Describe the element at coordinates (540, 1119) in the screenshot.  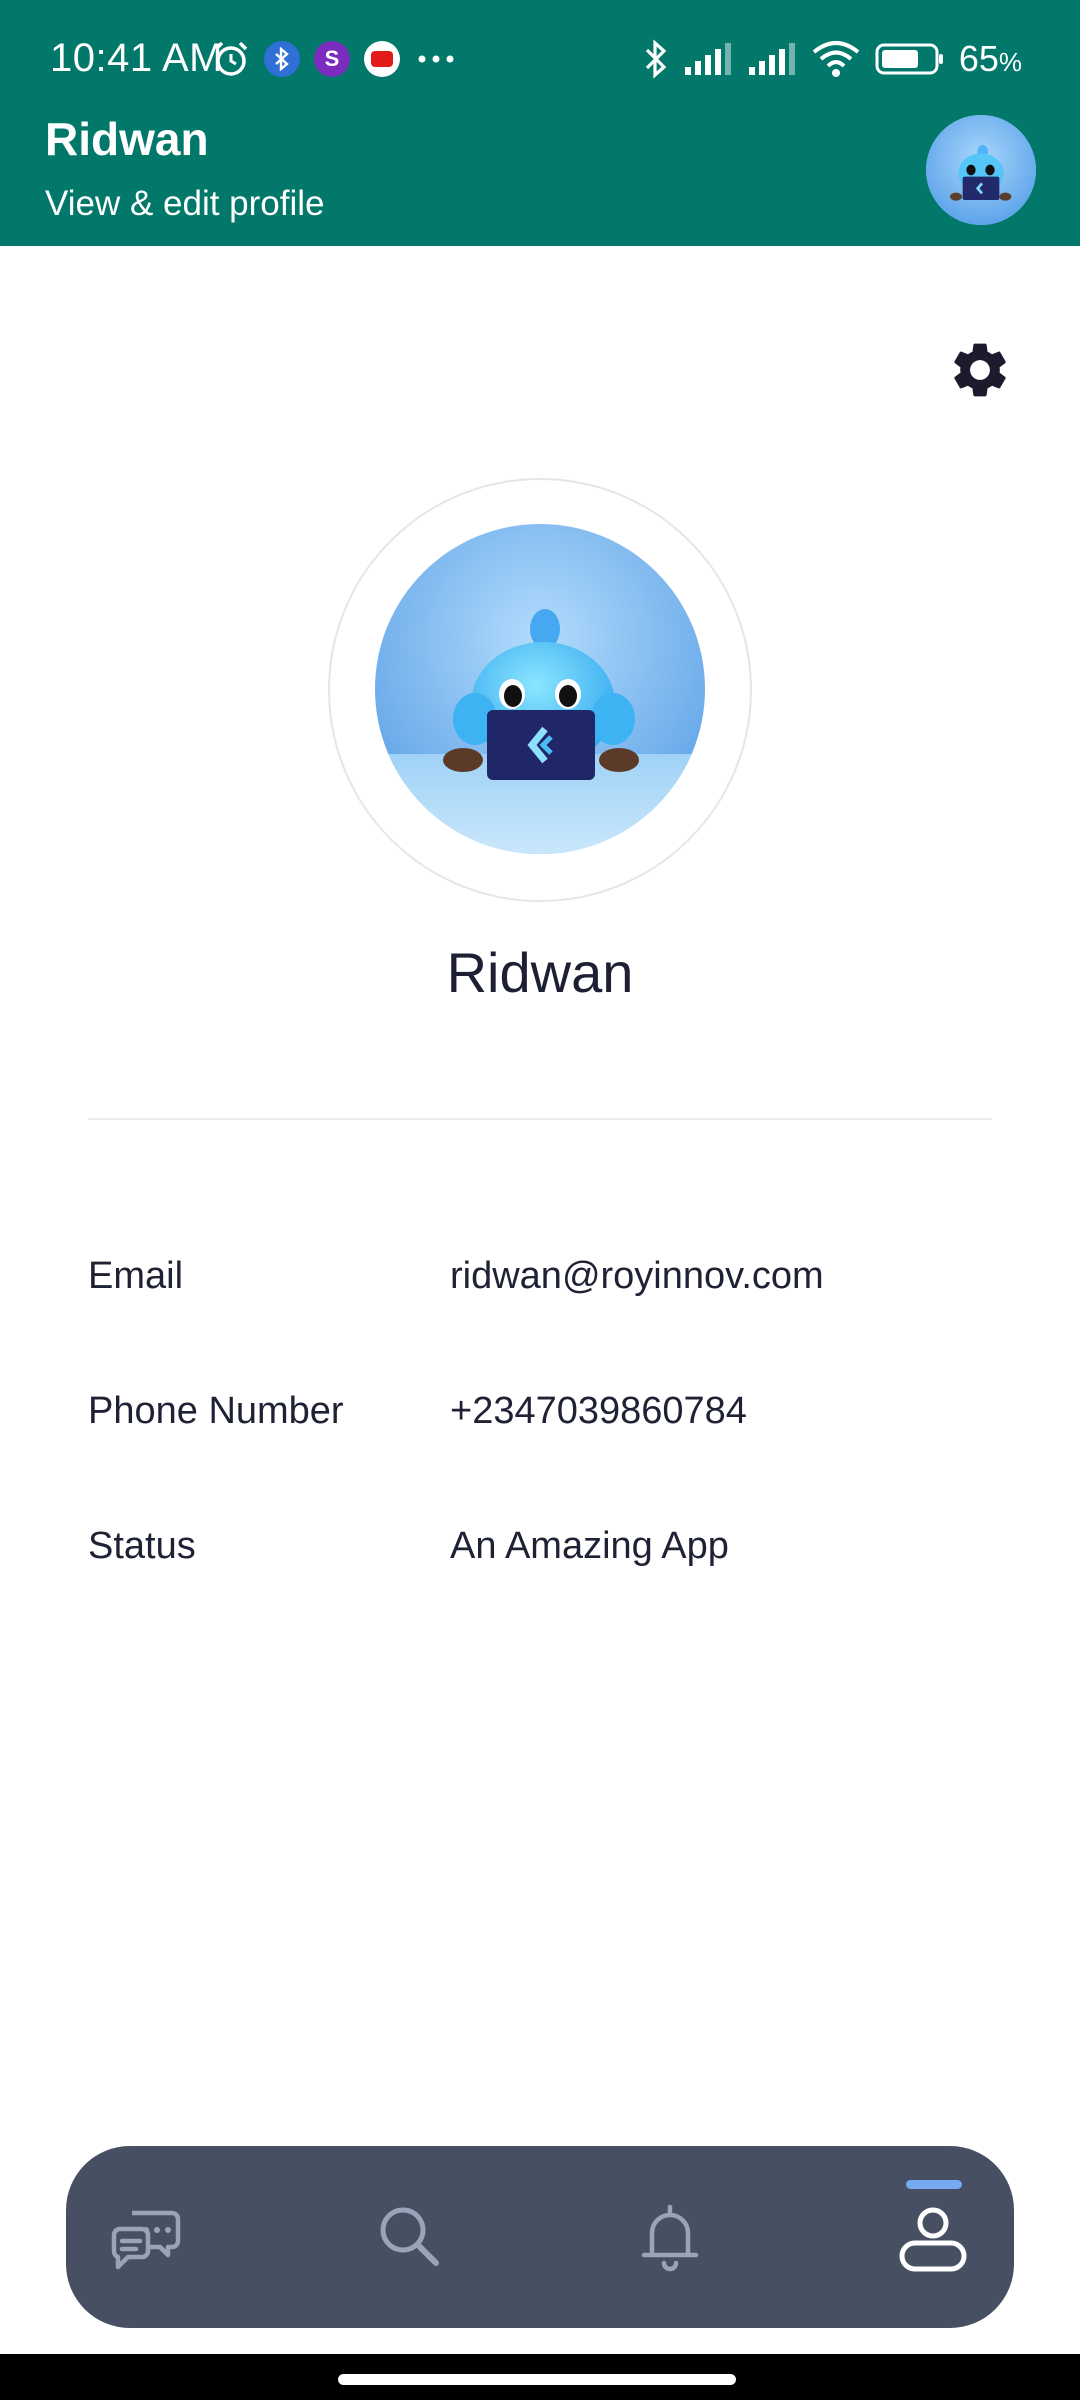
I see `divider` at that location.